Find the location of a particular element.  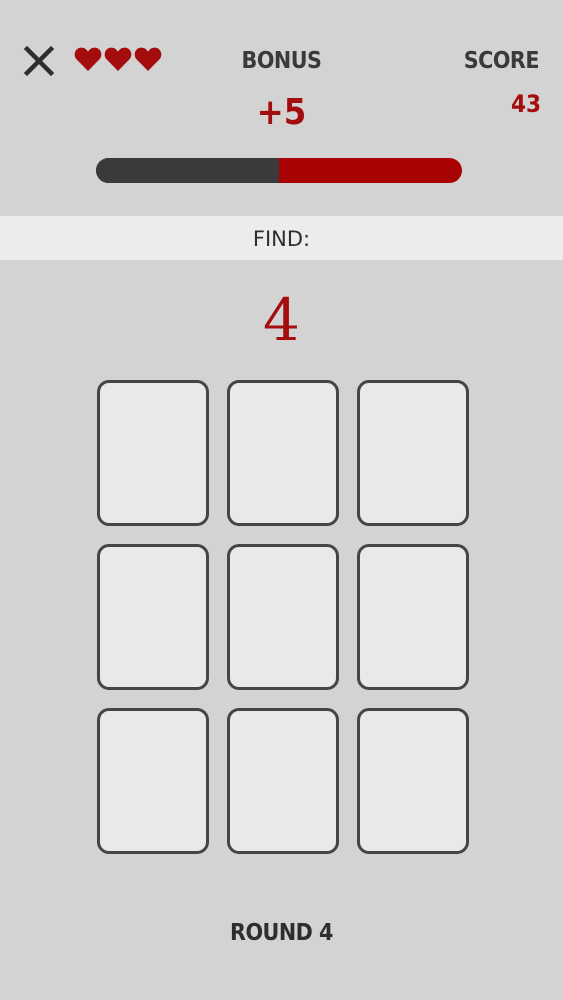

bonus-timer-fill is located at coordinates (188, 170).